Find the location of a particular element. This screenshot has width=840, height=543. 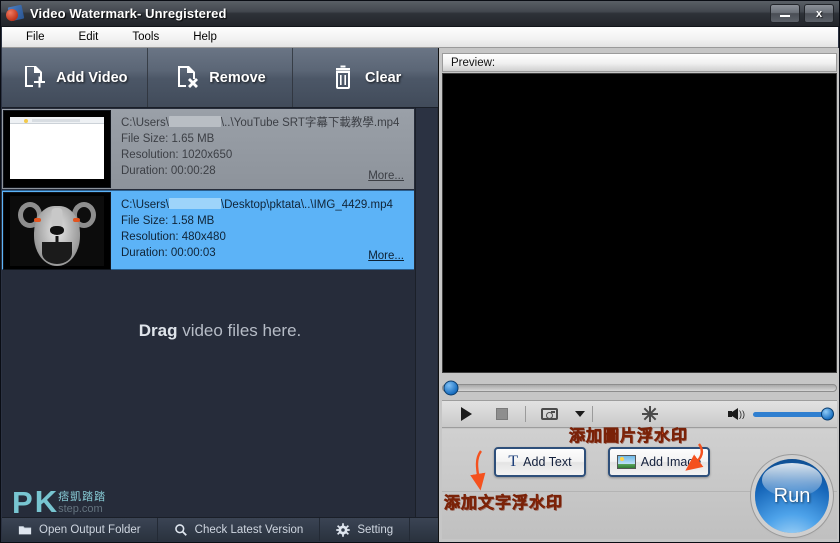

file-path: C:\Users\ \..\YouTube SRT字幕下載教學.mp4 is located at coordinates (260, 122).